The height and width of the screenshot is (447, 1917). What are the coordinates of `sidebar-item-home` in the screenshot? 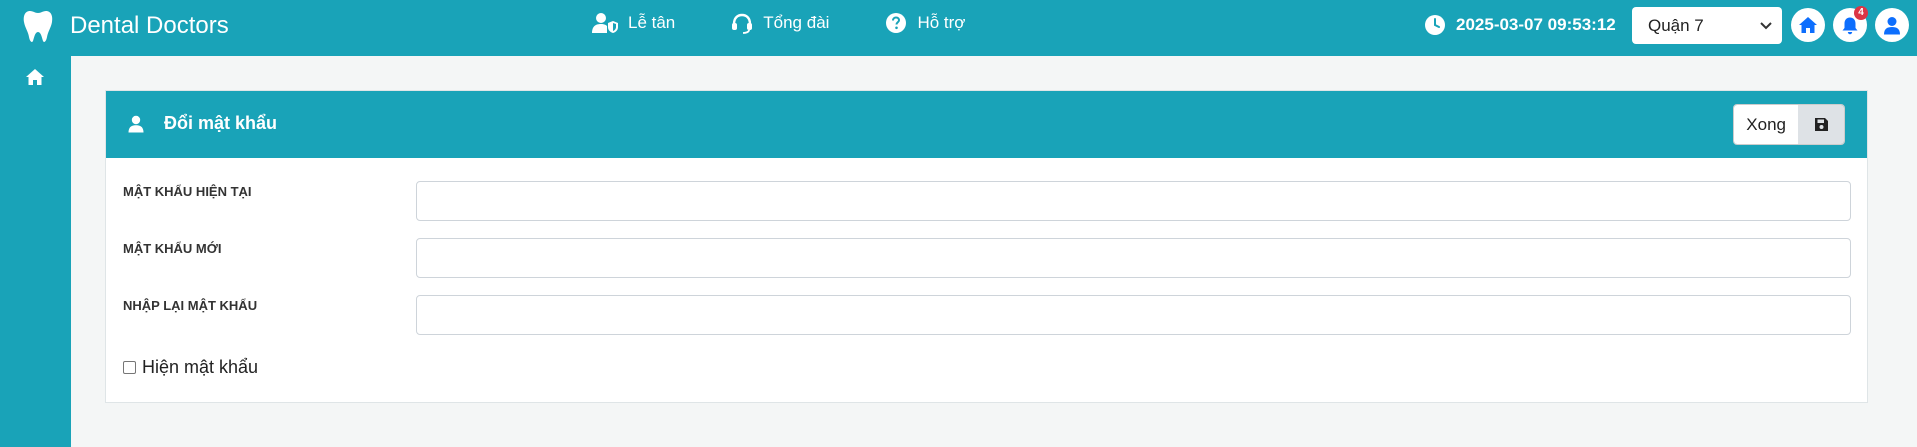 It's located at (35, 79).